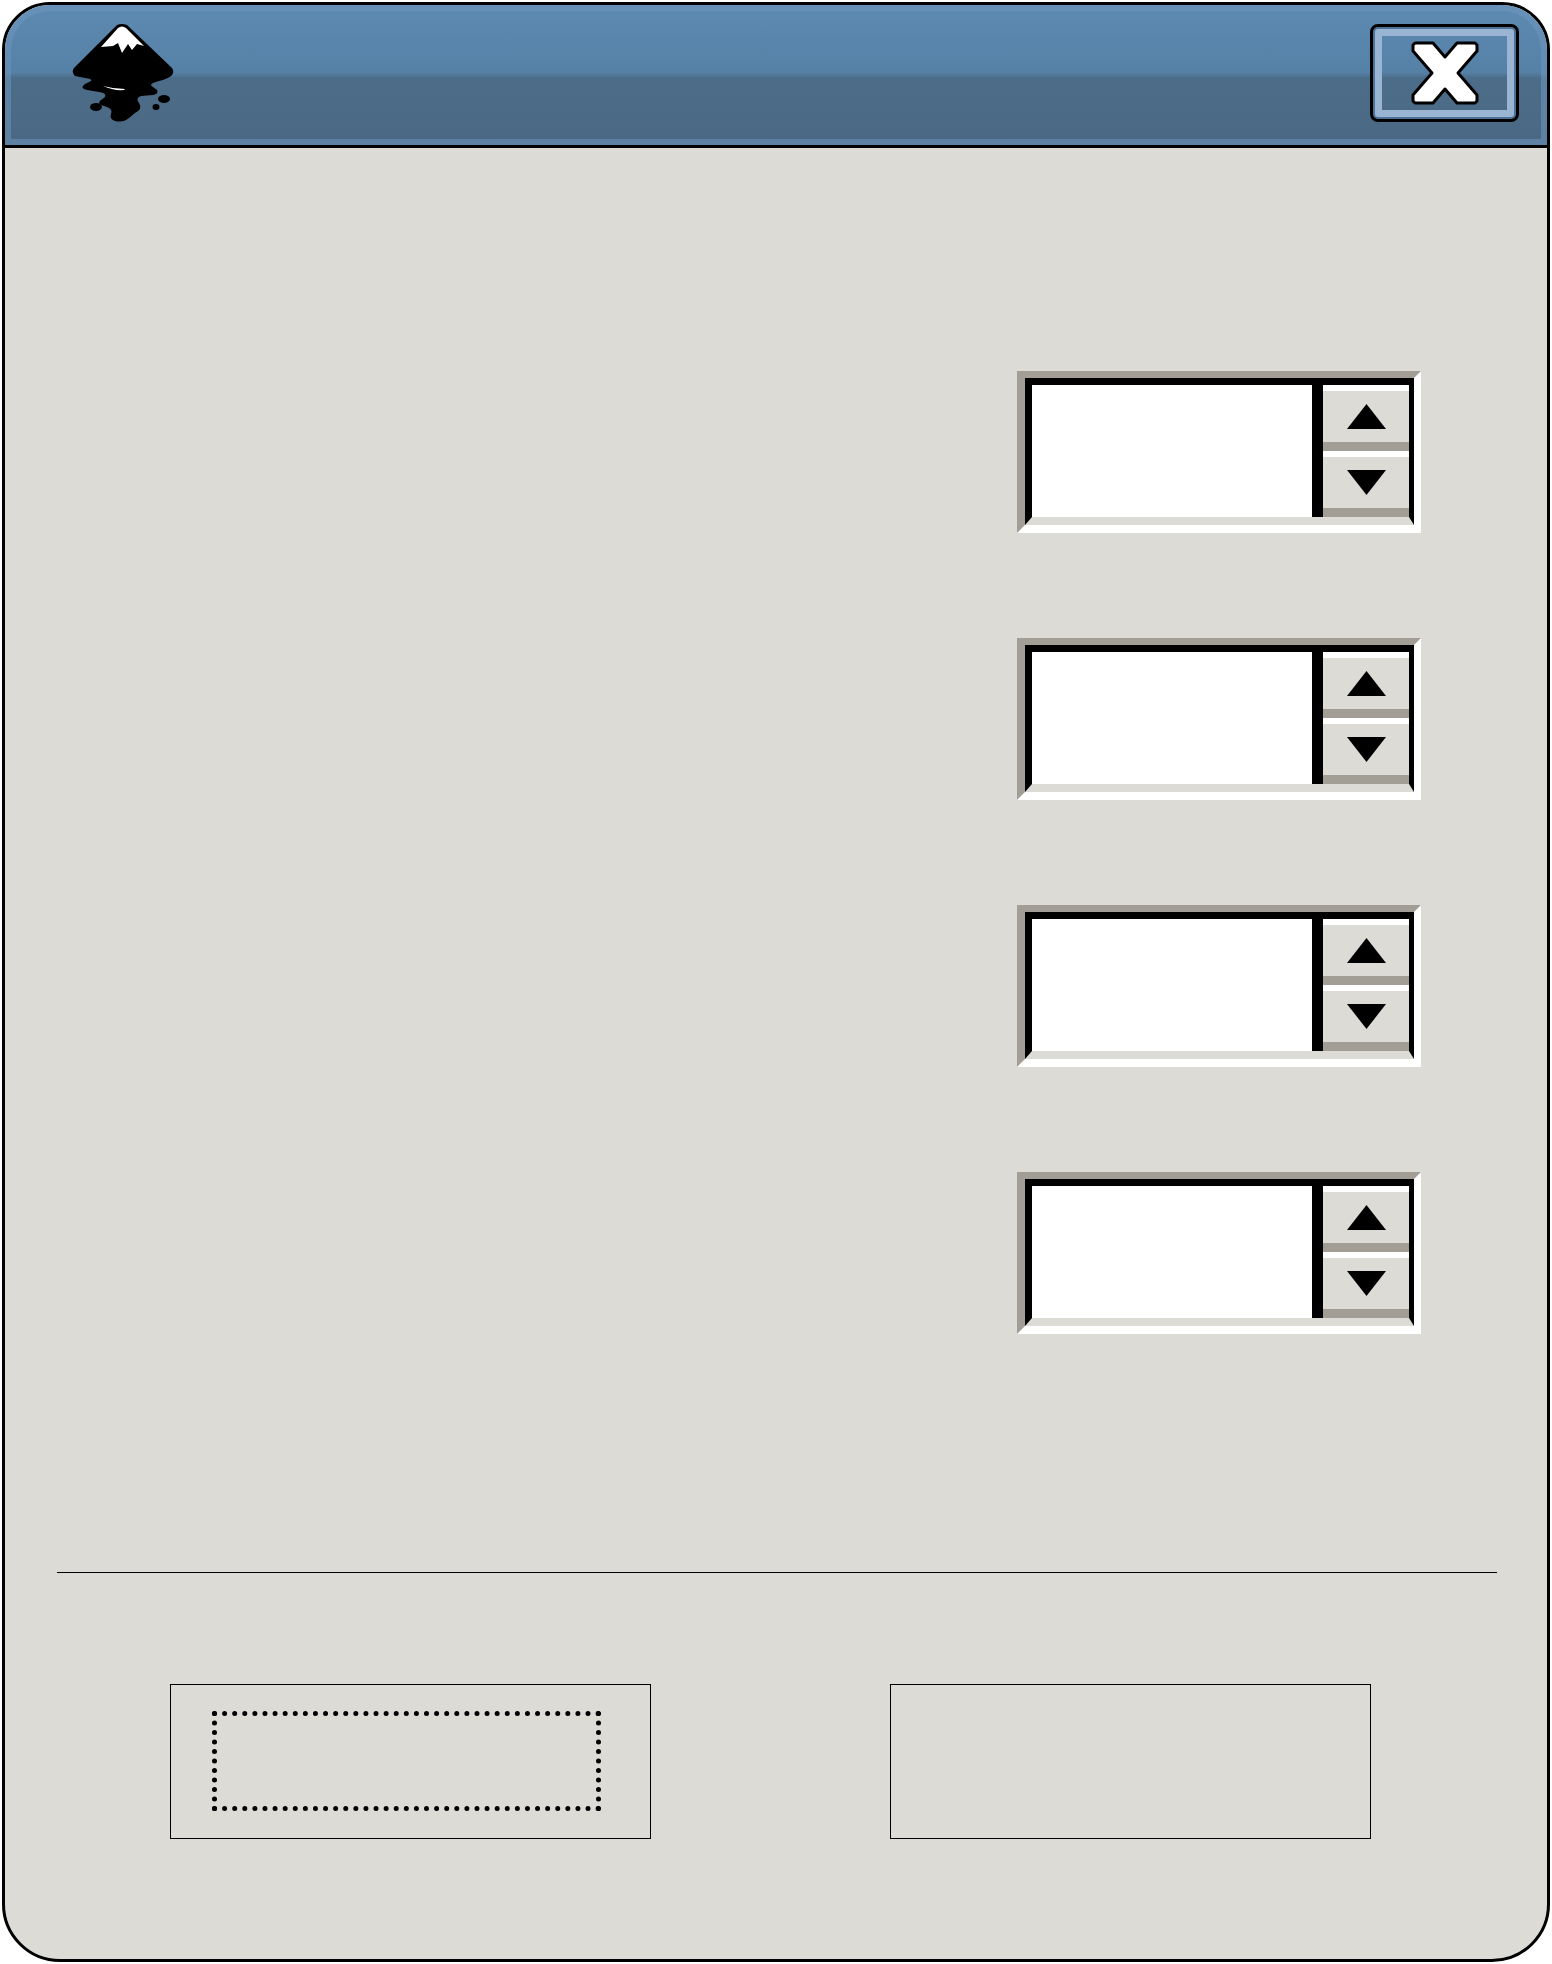 This screenshot has height=1964, width=1552. What do you see at coordinates (410, 1761) in the screenshot?
I see `dialog-button` at bounding box center [410, 1761].